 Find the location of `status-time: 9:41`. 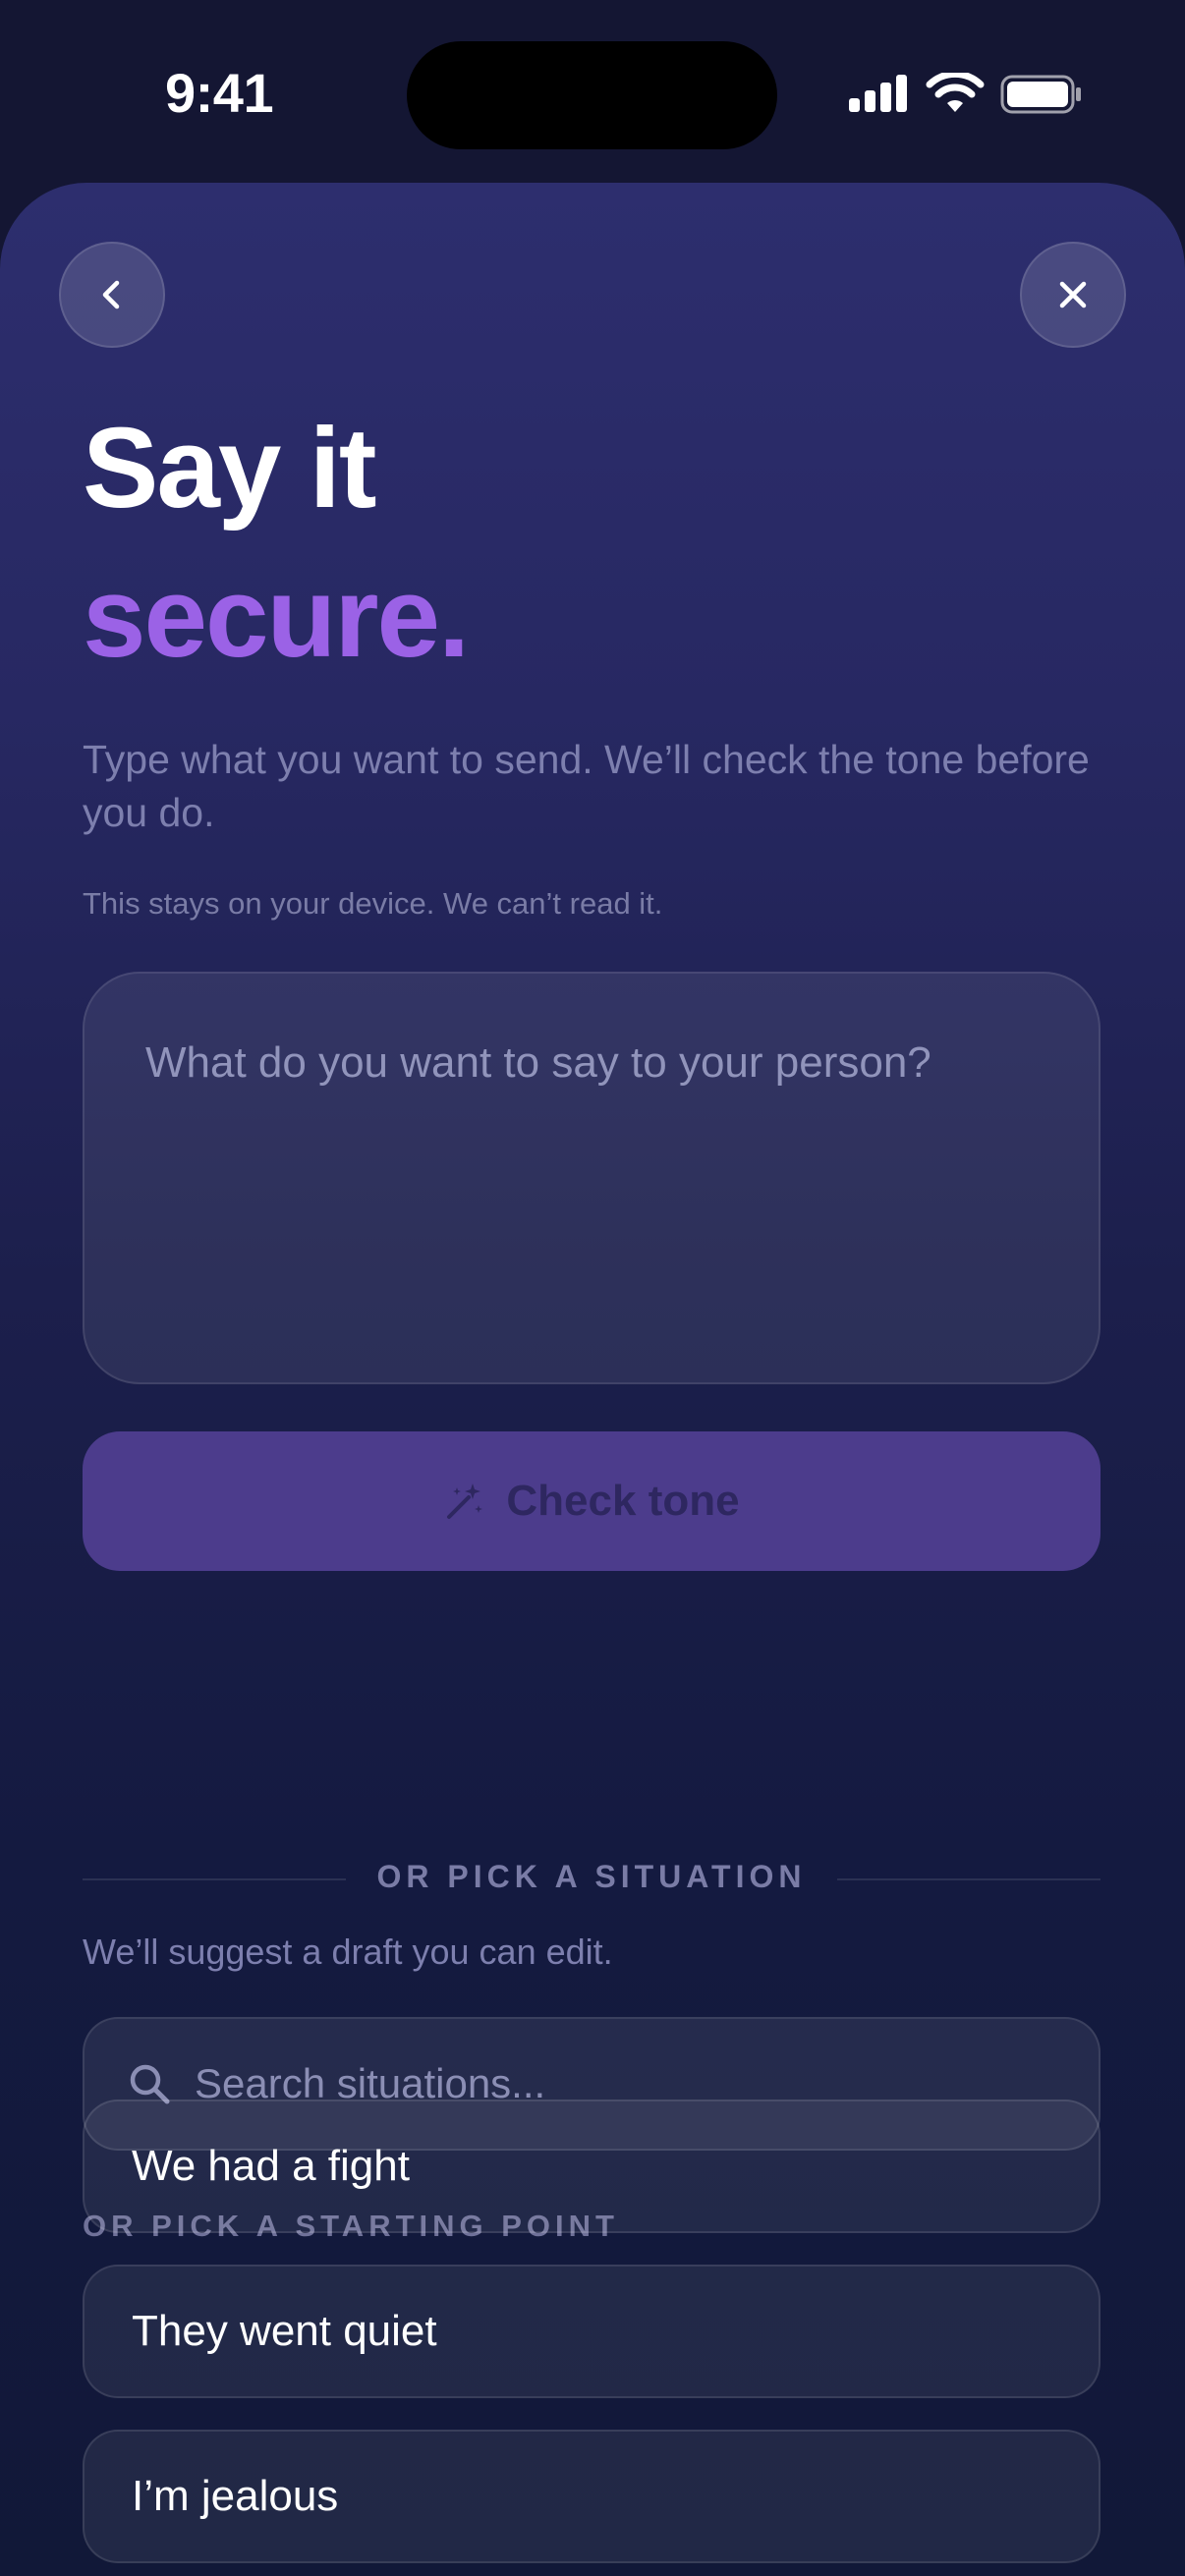

status-time: 9:41 is located at coordinates (220, 93).